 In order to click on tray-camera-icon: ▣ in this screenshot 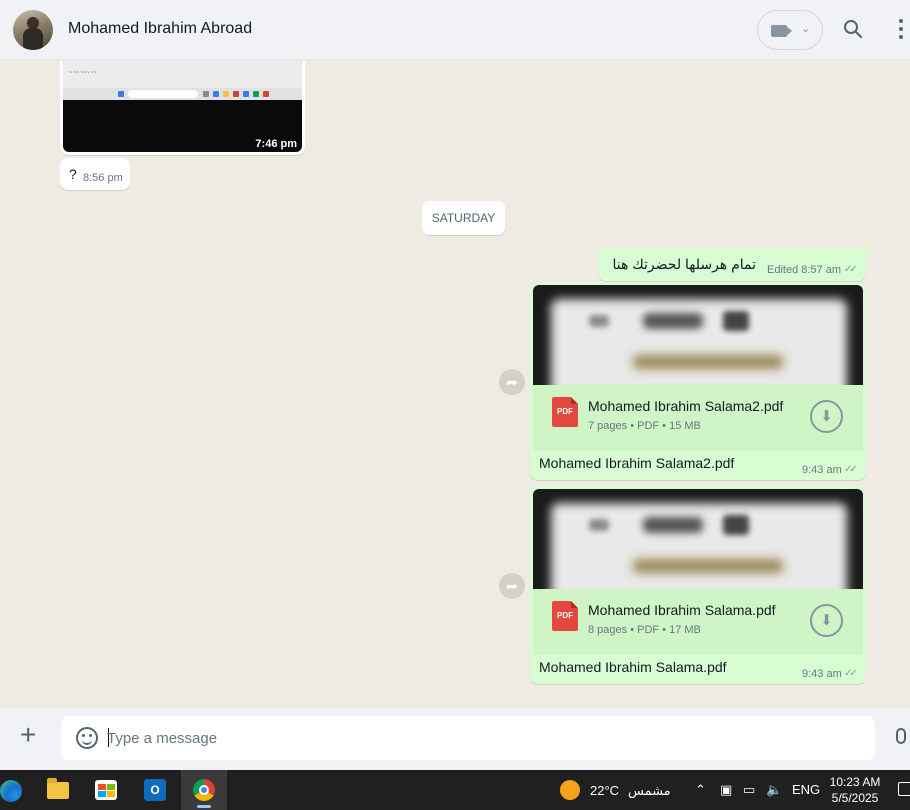, I will do `click(726, 790)`.